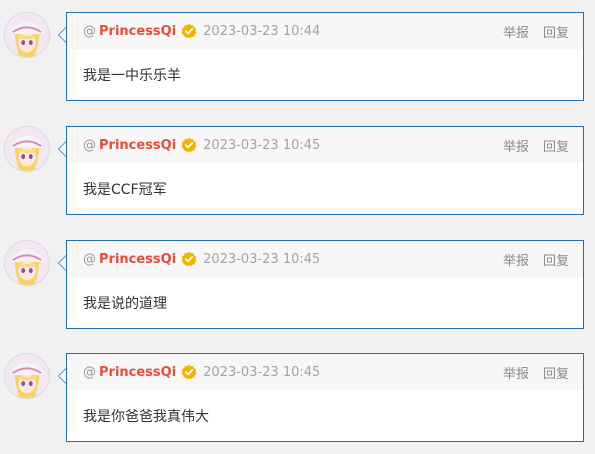 Image resolution: width=595 pixels, height=454 pixels. Describe the element at coordinates (262, 31) in the screenshot. I see `comment-timestamp: 2023-03-23 10:44` at that location.